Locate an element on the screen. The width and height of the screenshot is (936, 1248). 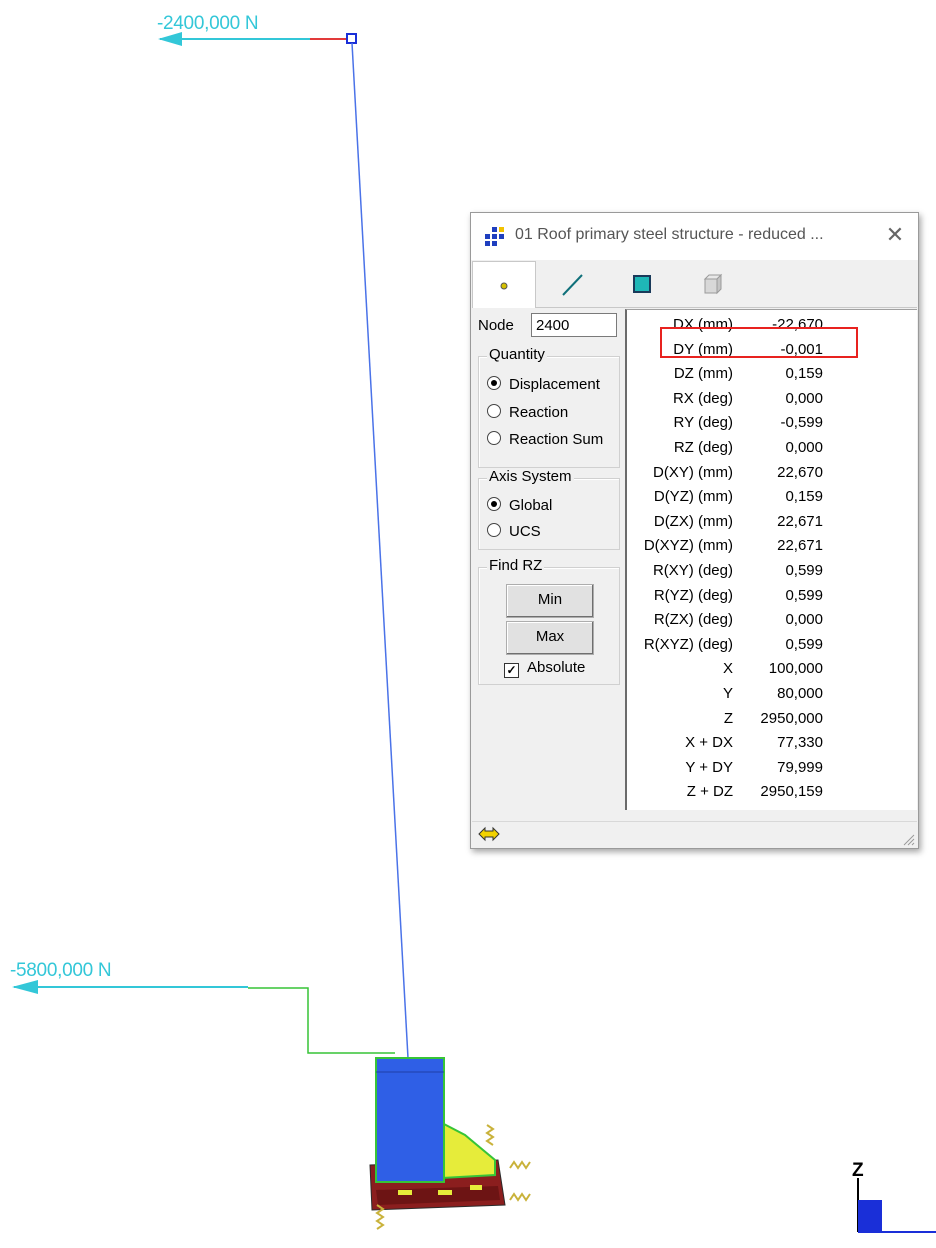
tab-bar is located at coordinates (694, 284).